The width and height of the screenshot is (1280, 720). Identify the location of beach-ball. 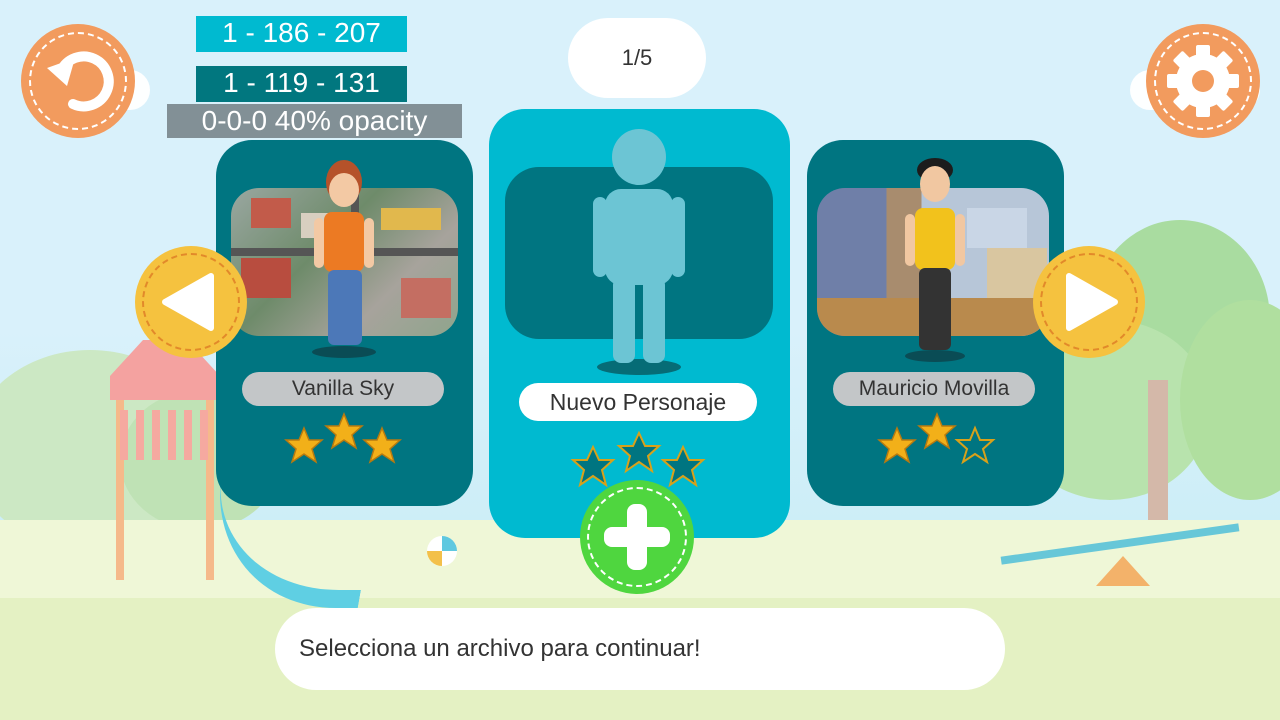
(442, 551).